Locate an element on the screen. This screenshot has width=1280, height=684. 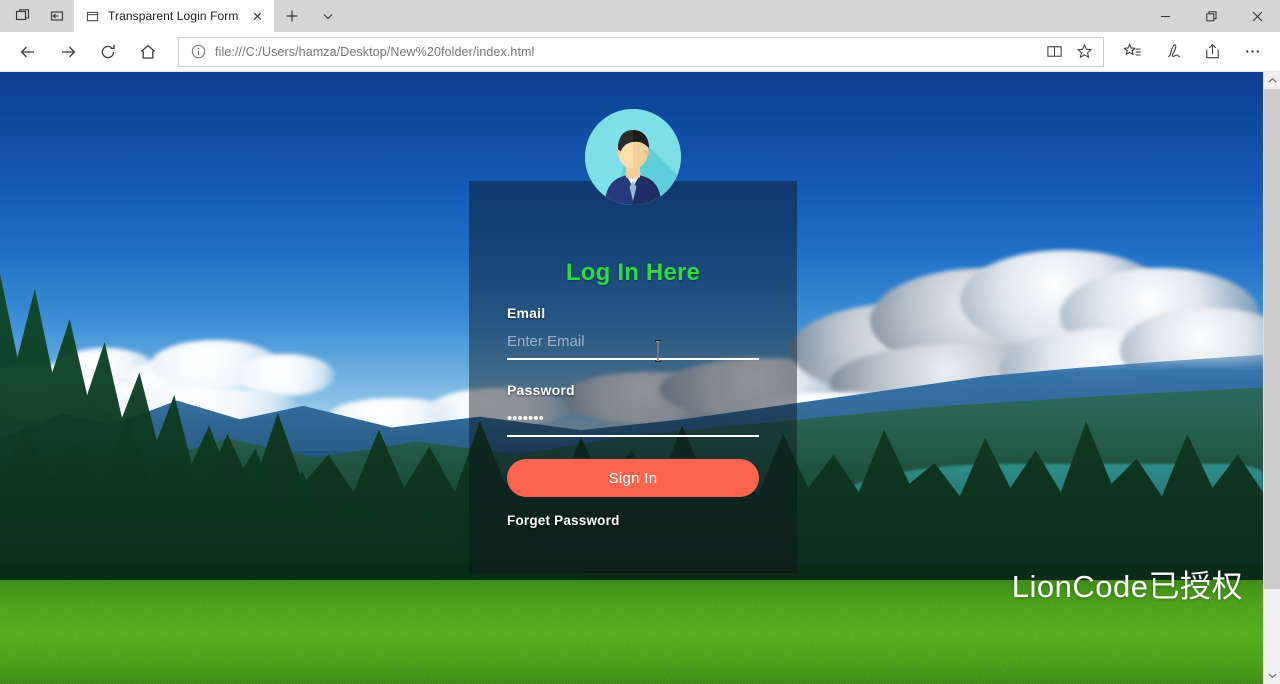
scroll-down-arrow is located at coordinates (1272, 675).